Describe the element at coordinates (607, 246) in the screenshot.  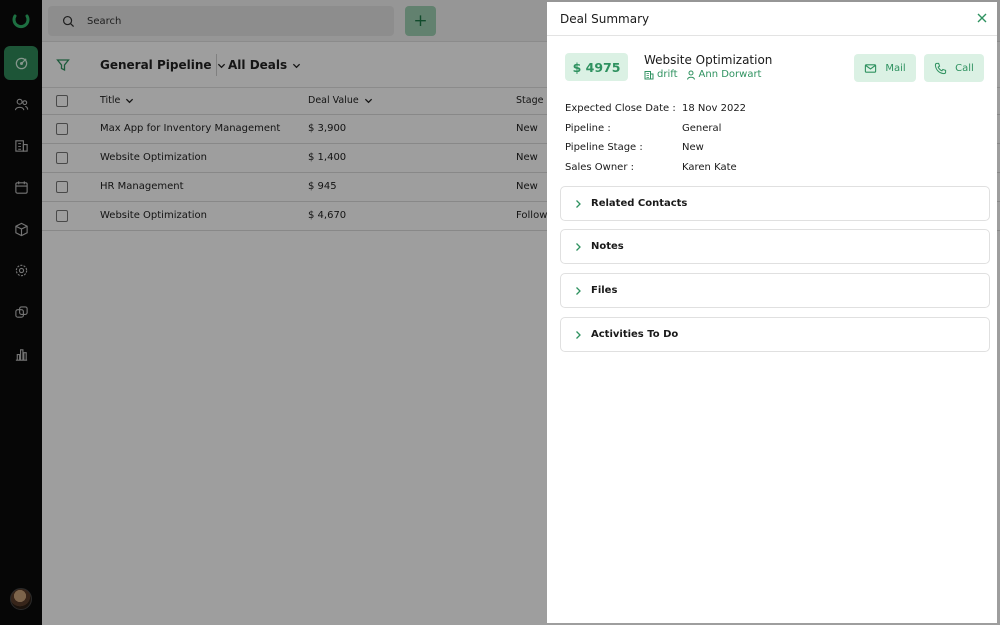
I see `section-label: Notes` at that location.